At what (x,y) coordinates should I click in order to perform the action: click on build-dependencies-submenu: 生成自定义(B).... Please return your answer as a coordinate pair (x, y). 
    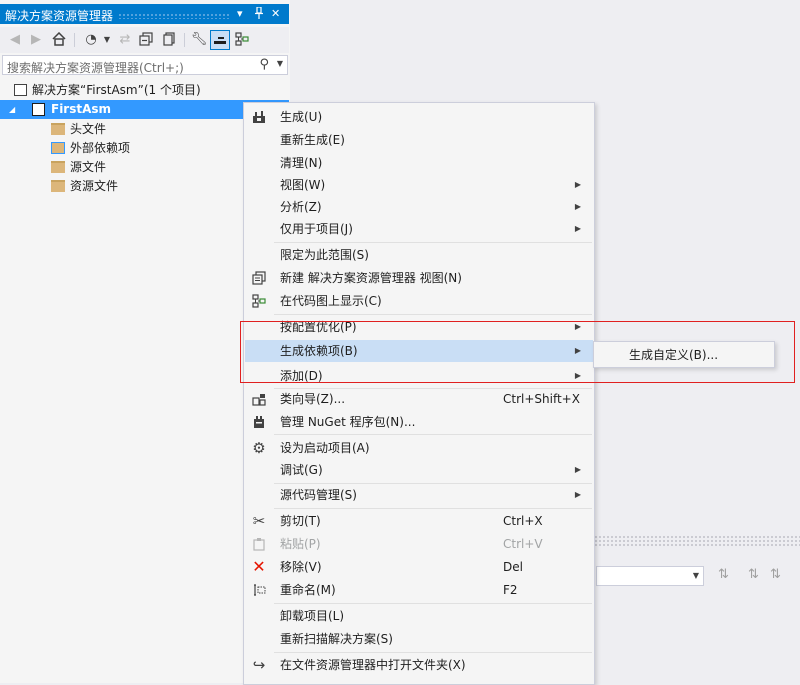
    Looking at the image, I should click on (684, 354).